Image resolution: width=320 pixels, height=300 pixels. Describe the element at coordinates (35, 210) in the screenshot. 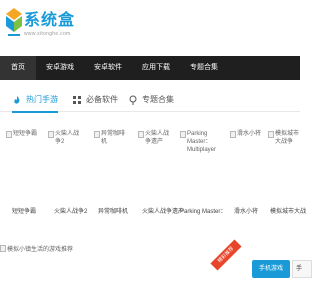

I see `game-name: 短短争霸` at that location.